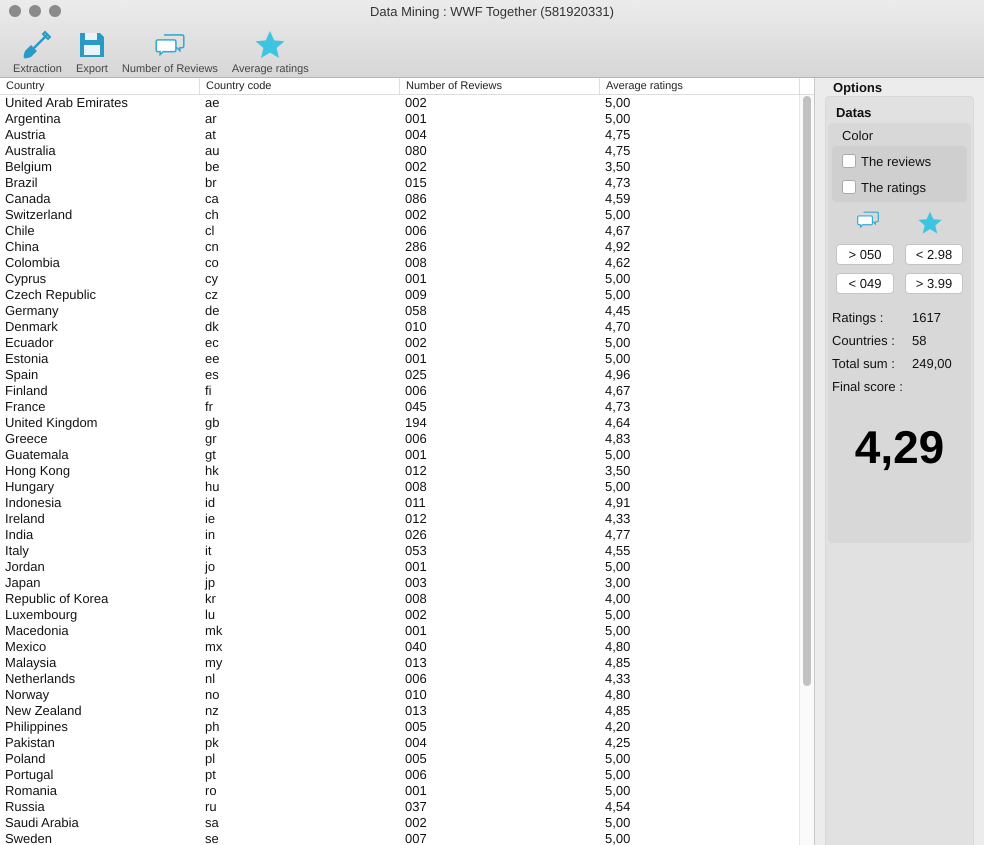 The width and height of the screenshot is (984, 845). Describe the element at coordinates (932, 363) in the screenshot. I see `stat-value: 249,00` at that location.